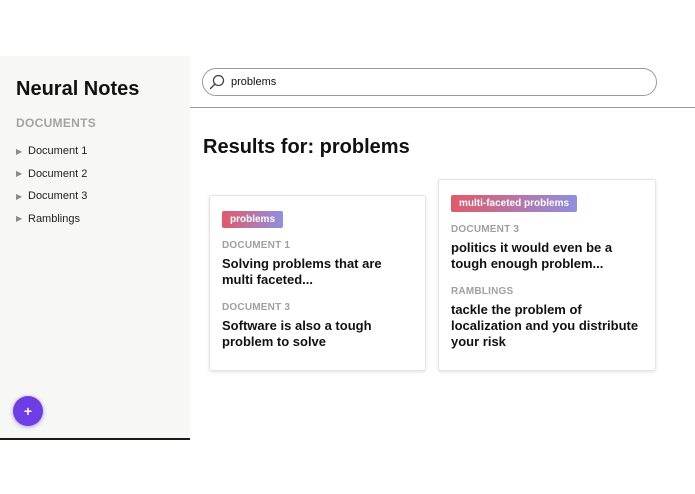 This screenshot has height=494, width=695. Describe the element at coordinates (306, 147) in the screenshot. I see `results-heading: Results for: problems` at that location.